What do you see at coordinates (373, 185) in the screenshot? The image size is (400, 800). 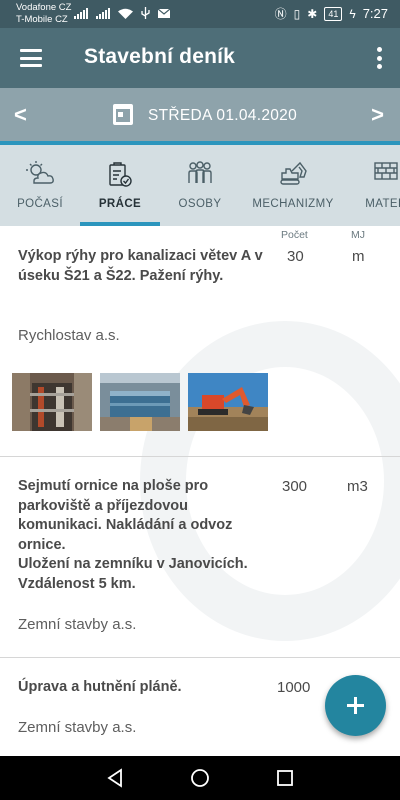 I see `tab-materialy: MATER` at bounding box center [373, 185].